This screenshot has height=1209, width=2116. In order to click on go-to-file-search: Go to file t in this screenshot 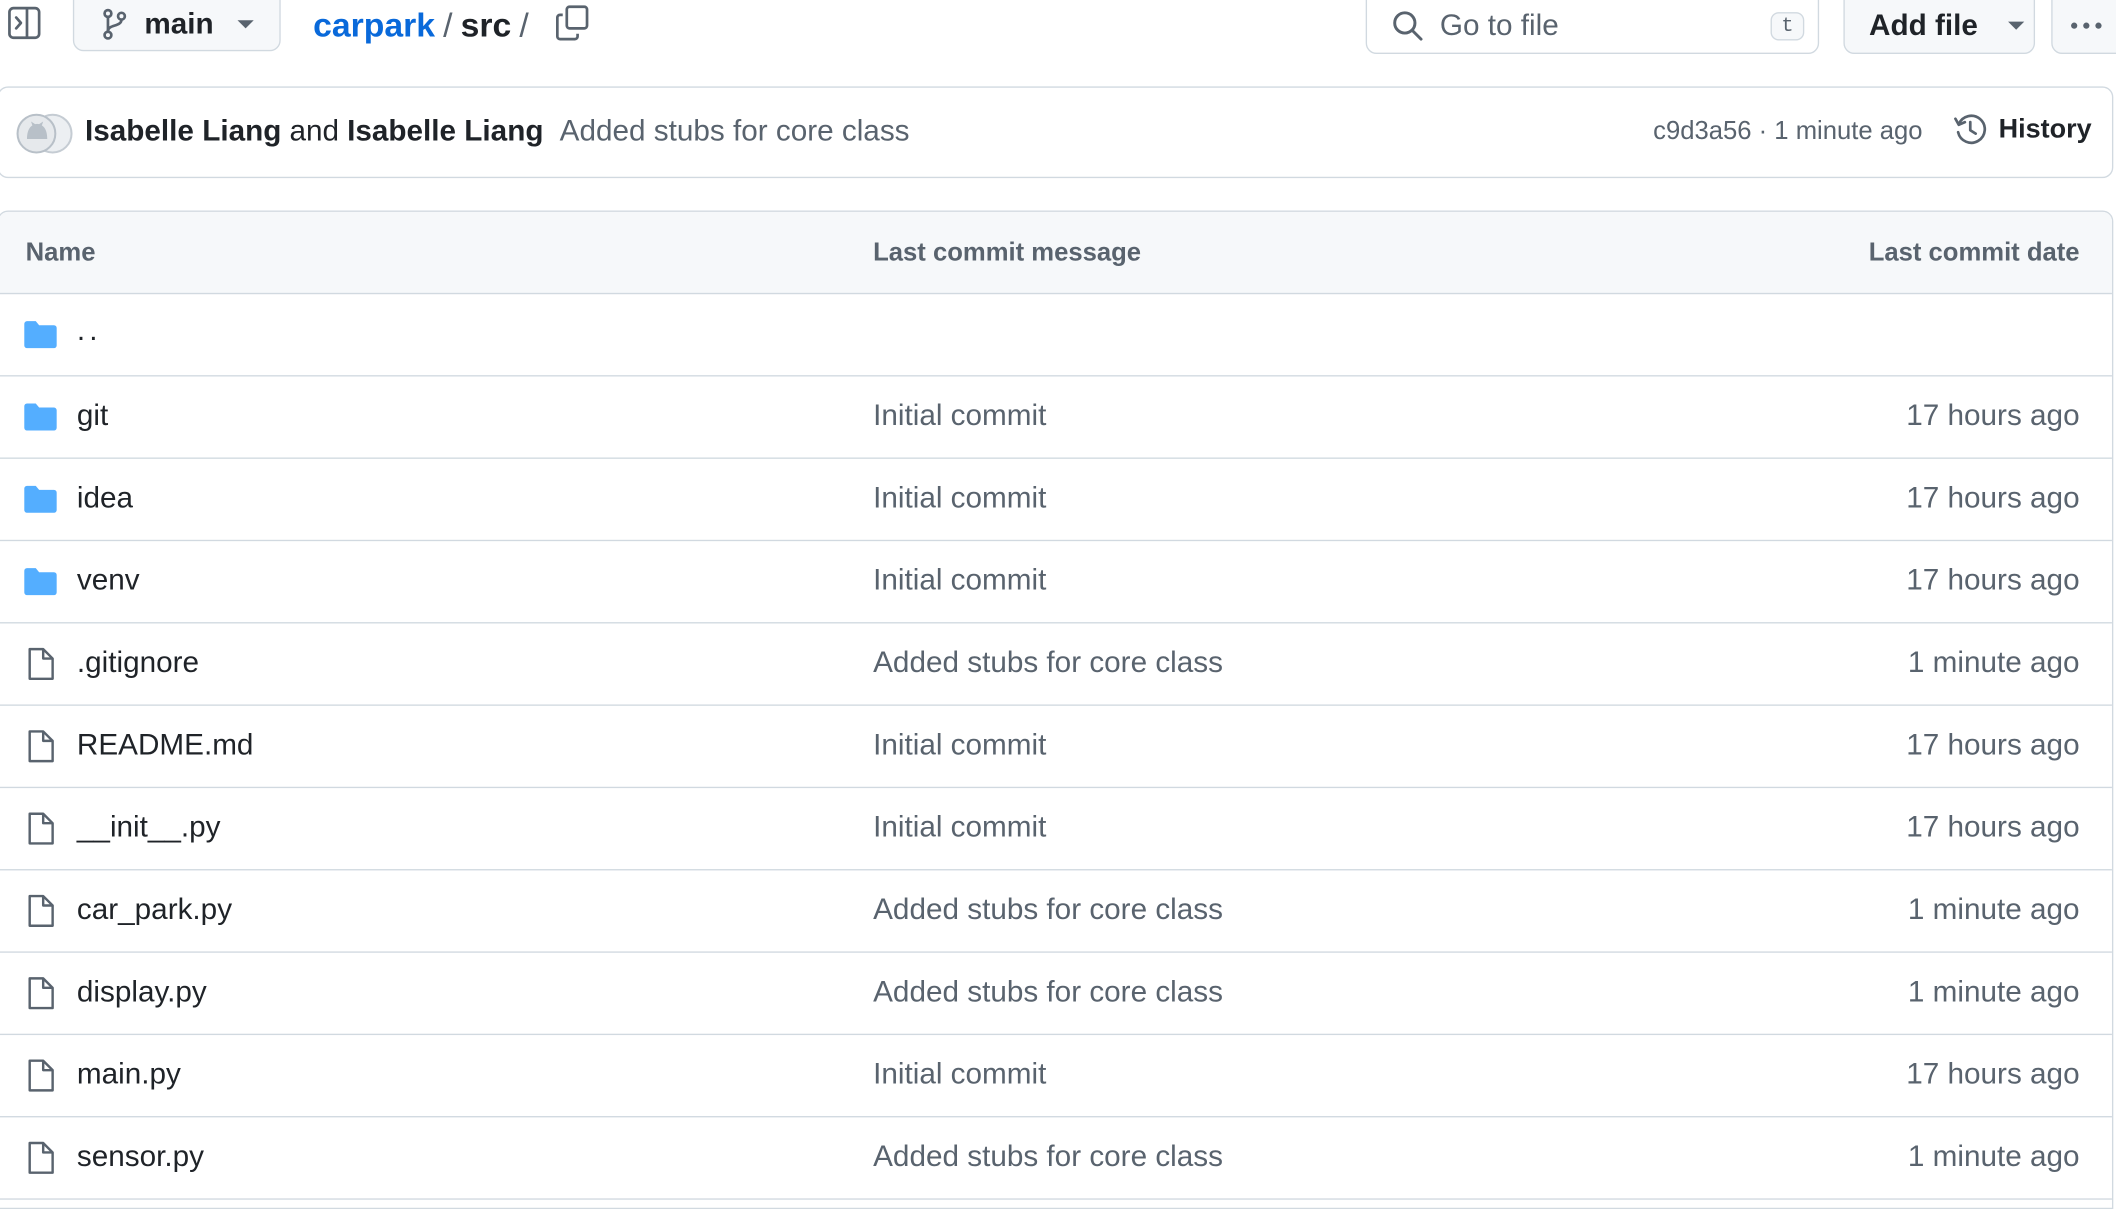, I will do `click(1592, 27)`.